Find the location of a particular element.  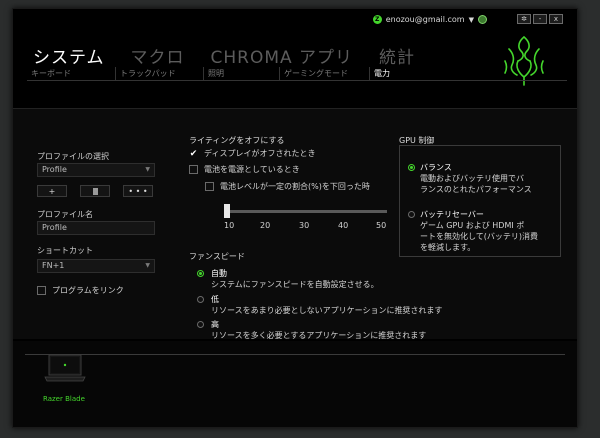

laptop-icon is located at coordinates (65, 368).